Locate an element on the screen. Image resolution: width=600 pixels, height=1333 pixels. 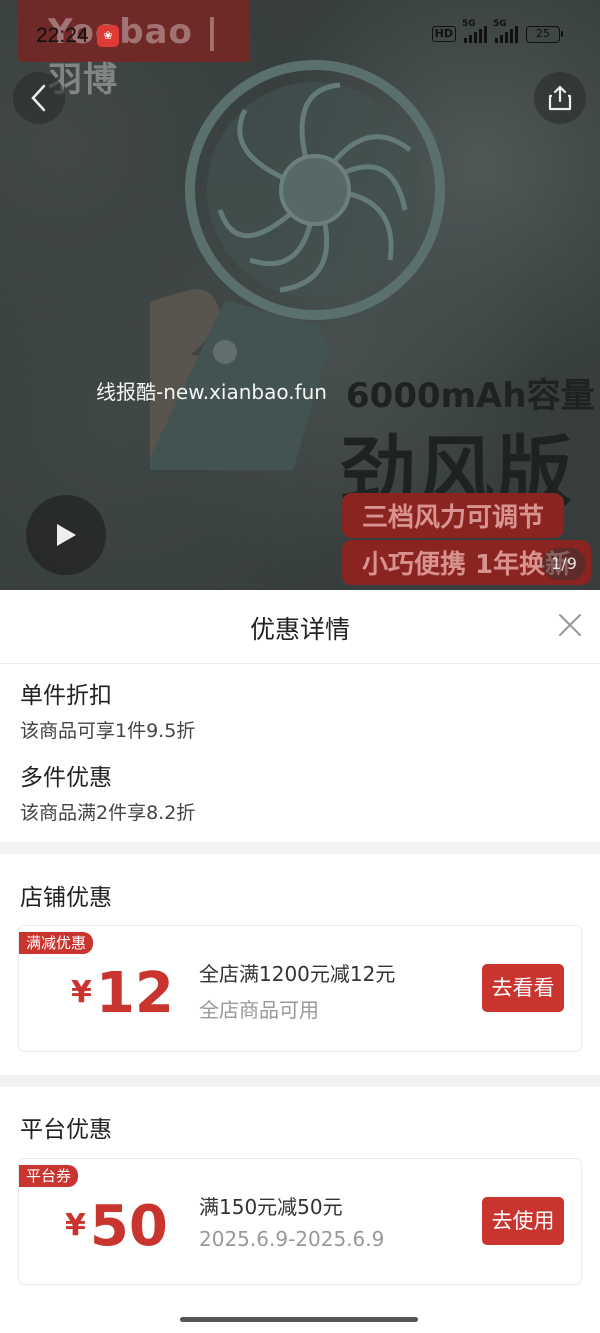
app-notification-icon: ❀ is located at coordinates (108, 36).